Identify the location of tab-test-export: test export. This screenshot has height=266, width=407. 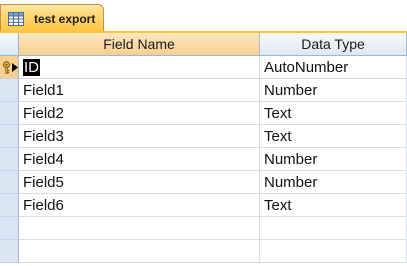
(52, 18).